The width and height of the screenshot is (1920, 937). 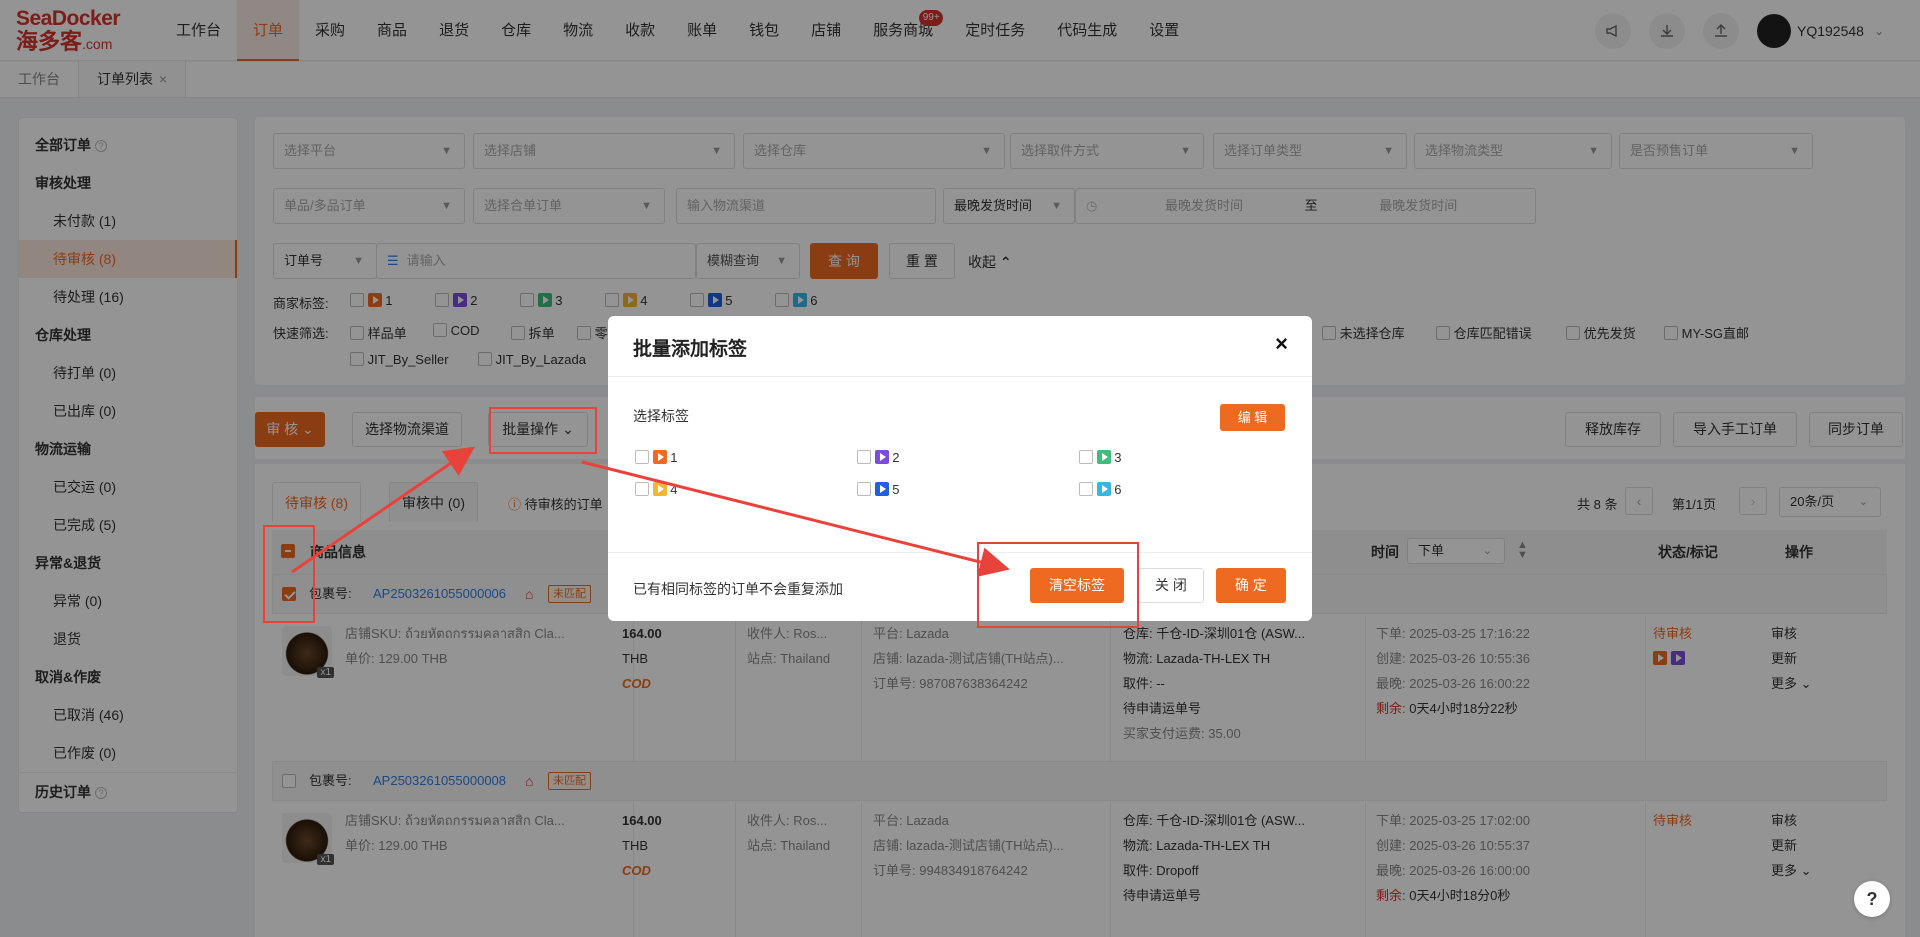 What do you see at coordinates (1872, 899) in the screenshot?
I see `help-button: ?` at bounding box center [1872, 899].